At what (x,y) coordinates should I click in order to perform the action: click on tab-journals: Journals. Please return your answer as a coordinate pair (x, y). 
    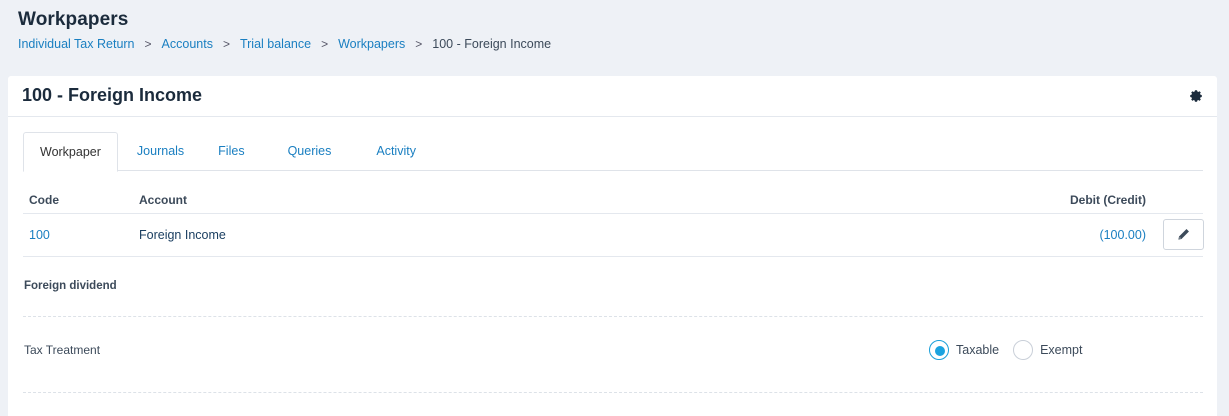
    Looking at the image, I should click on (158, 151).